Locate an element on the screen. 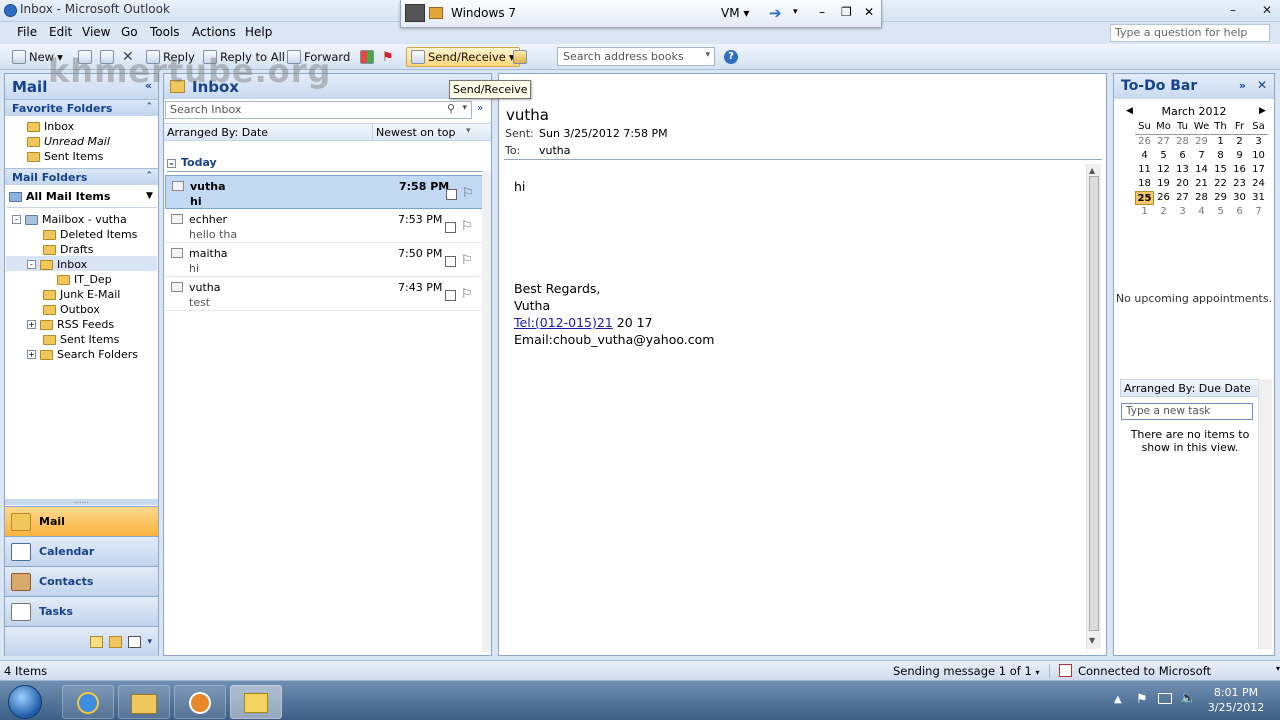 Image resolution: width=1280 pixels, height=720 pixels. to-value: vutha is located at coordinates (555, 150).